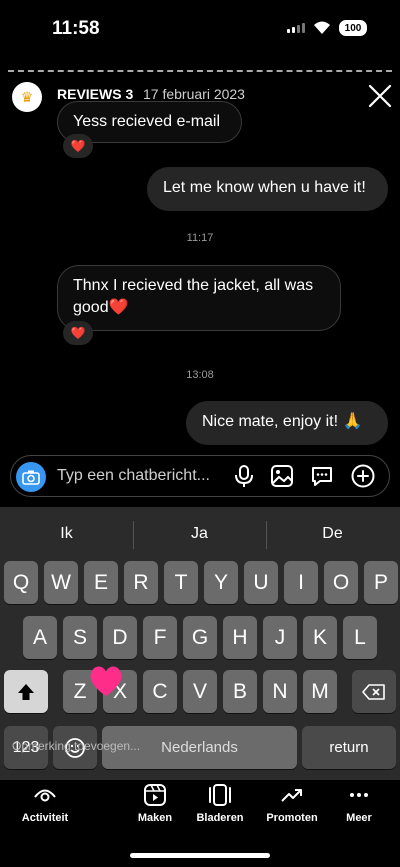  Describe the element at coordinates (320, 637) in the screenshot. I see `key: K` at that location.